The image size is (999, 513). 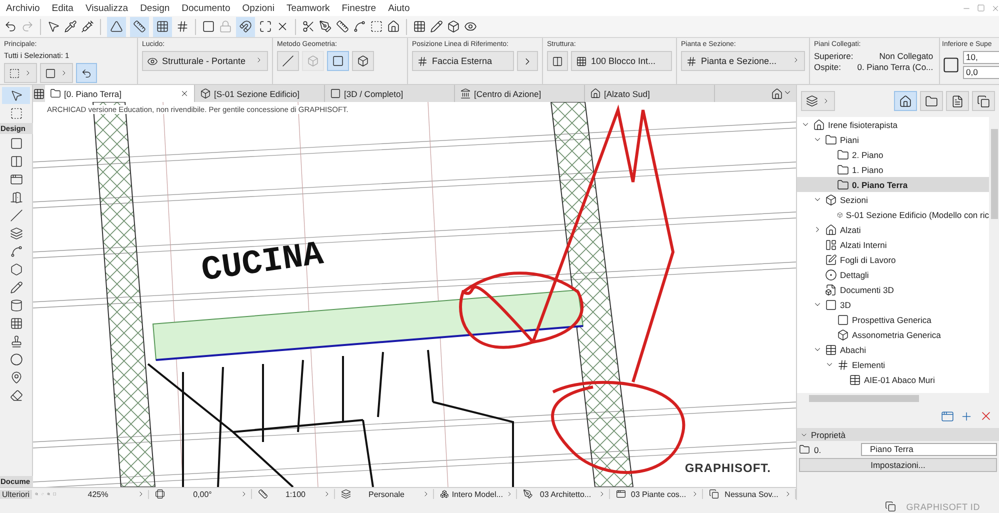 I want to click on menu-item: Design, so click(x=155, y=8).